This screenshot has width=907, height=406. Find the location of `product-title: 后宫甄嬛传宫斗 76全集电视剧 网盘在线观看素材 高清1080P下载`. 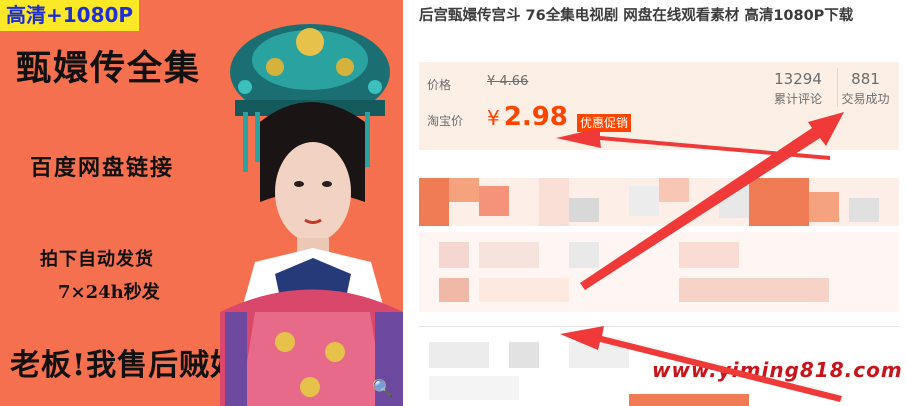

product-title: 后宫甄嬛传宫斗 76全集电视剧 网盘在线观看素材 高清1080P下载 is located at coordinates (659, 16).